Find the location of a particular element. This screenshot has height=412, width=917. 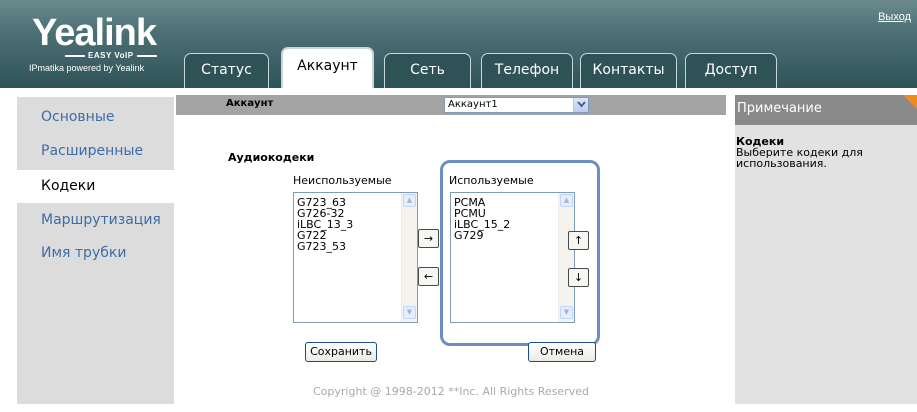

note-title: Примечание is located at coordinates (779, 108).